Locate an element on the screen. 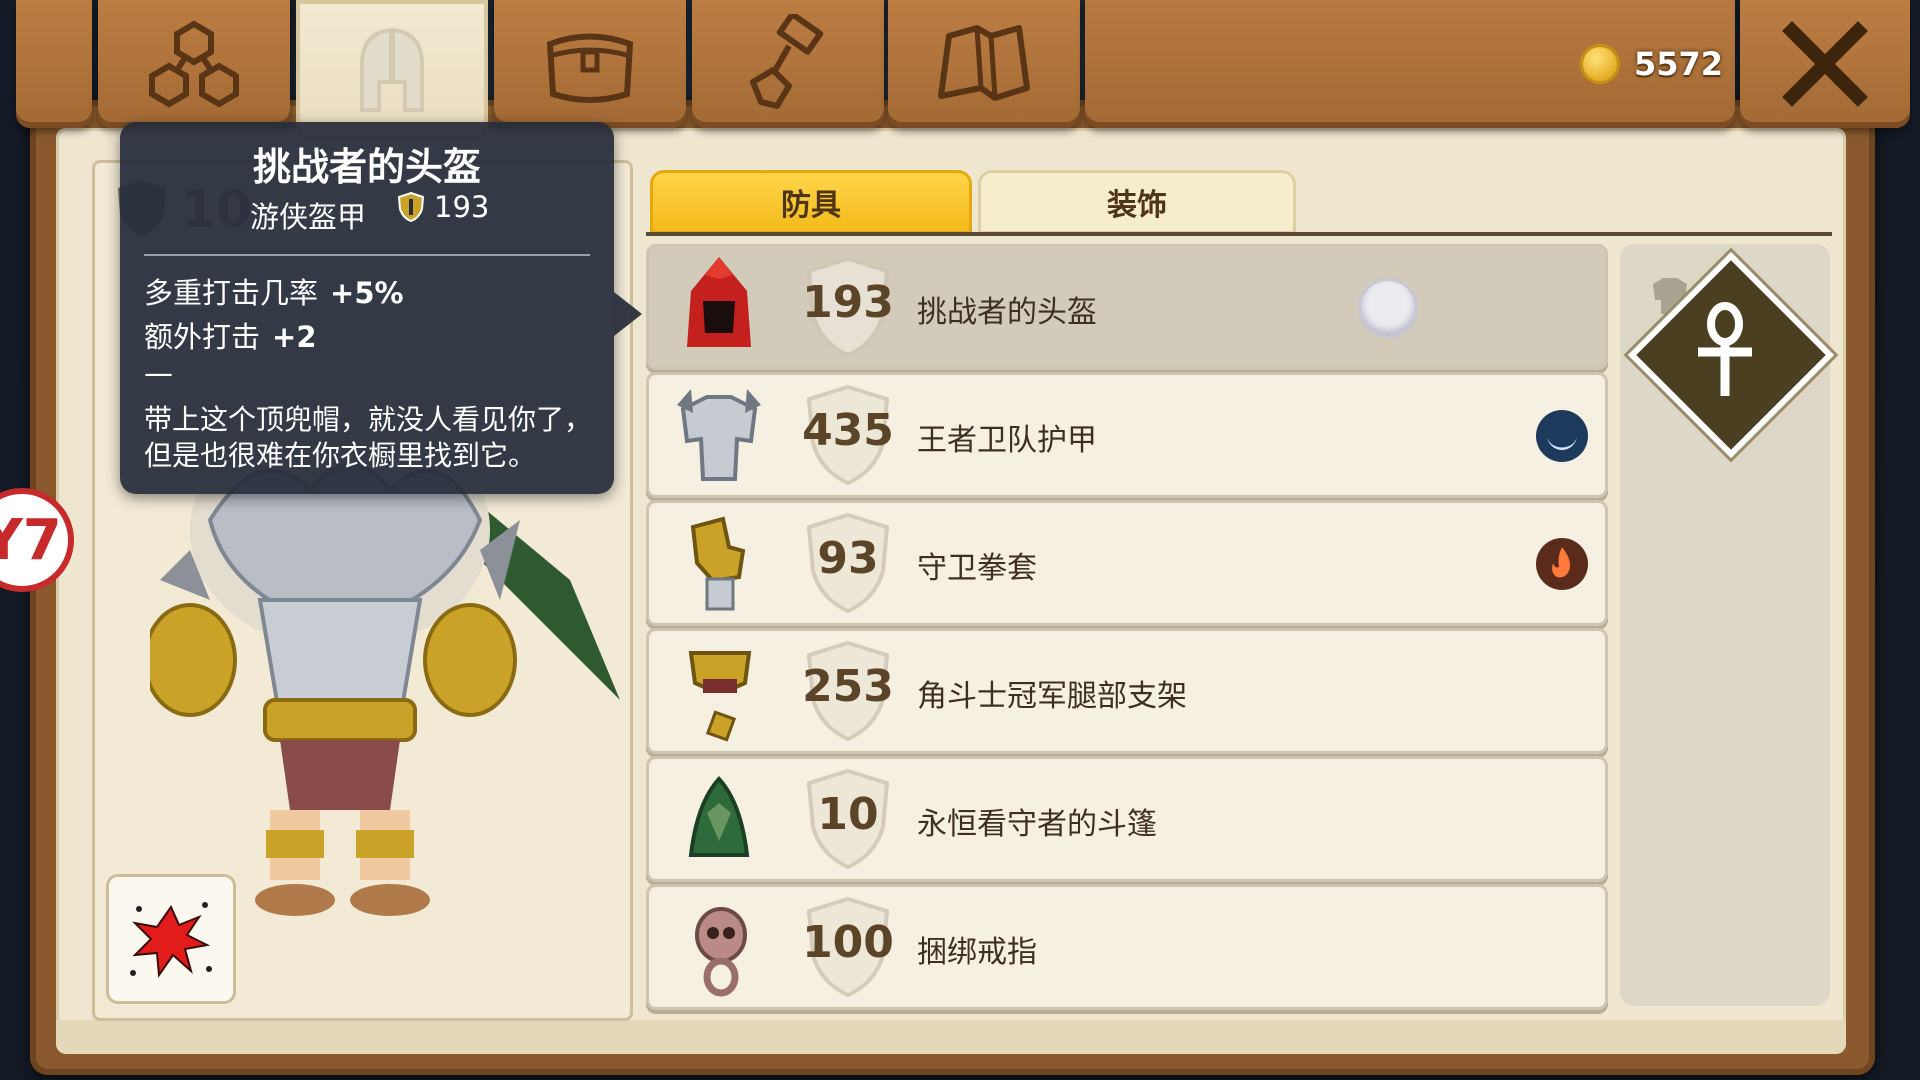 The height and width of the screenshot is (1080, 1920). chest-icon is located at coordinates (590, 68).